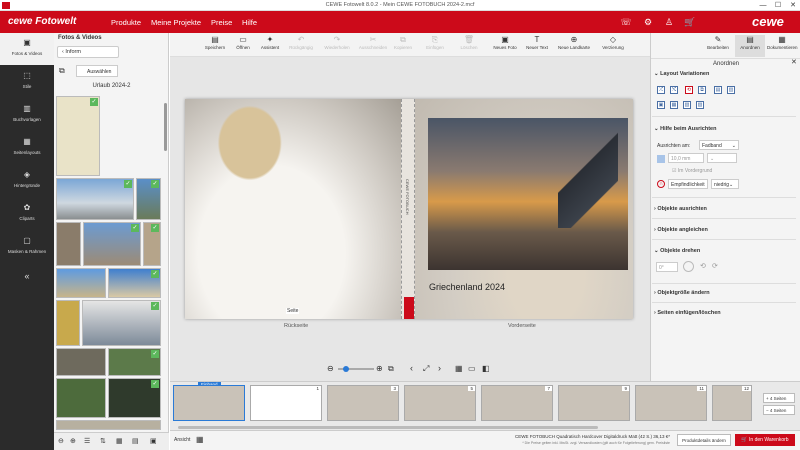 This screenshot has height=450, width=800. Describe the element at coordinates (27, 181) in the screenshot. I see `sidebar-item-backgrounds: ◈ Hintergründe` at that location.